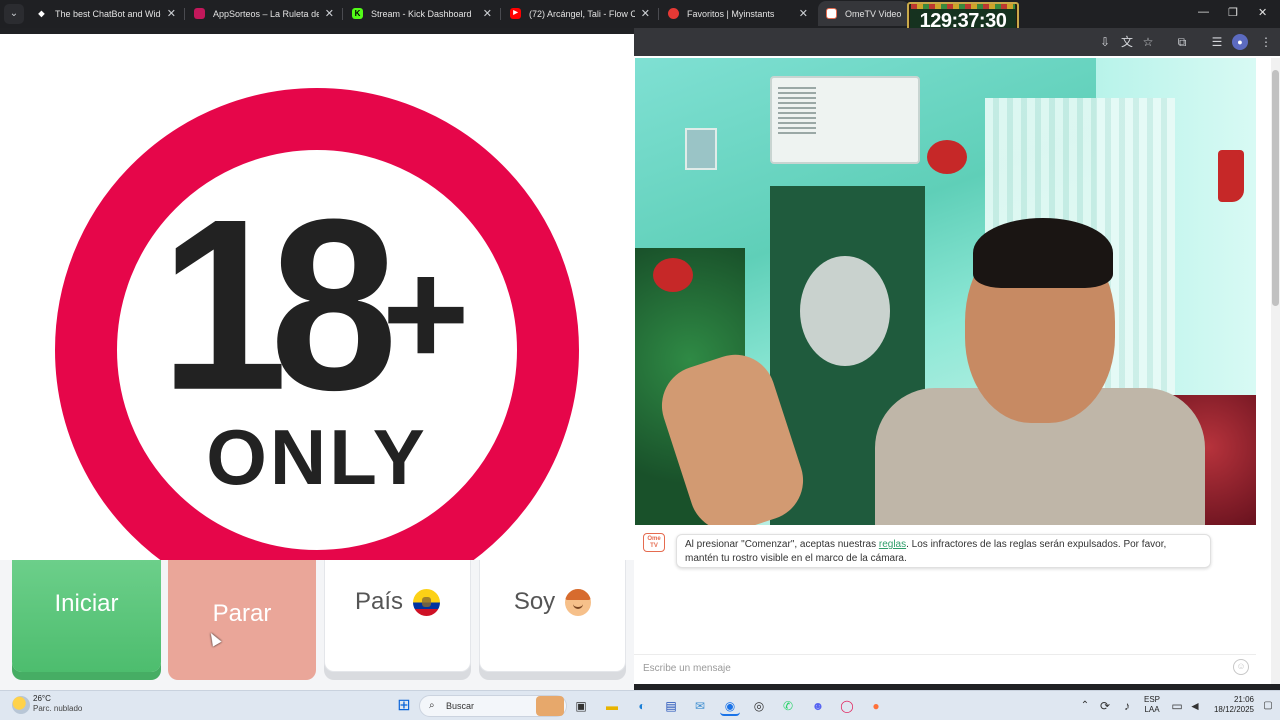 Image resolution: width=1280 pixels, height=720 pixels. I want to click on youtube-favicon-icon: ▶, so click(515, 13).